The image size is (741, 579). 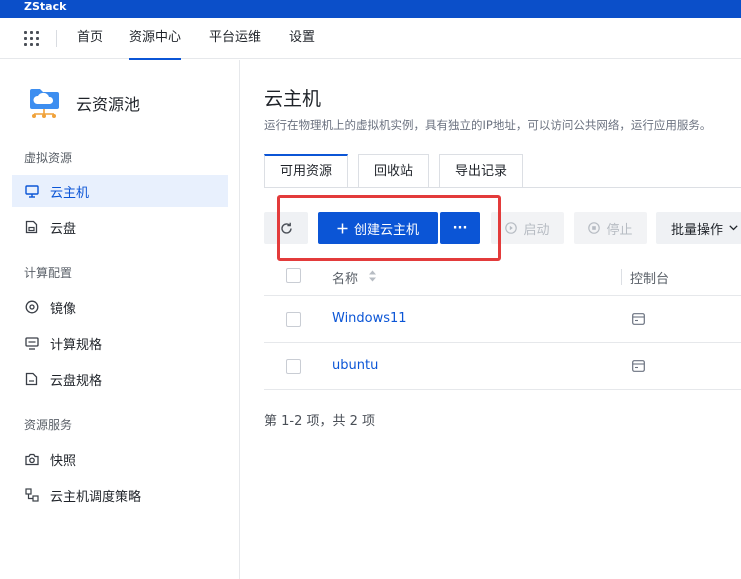 What do you see at coordinates (594, 228) in the screenshot?
I see `stop-circle-icon` at bounding box center [594, 228].